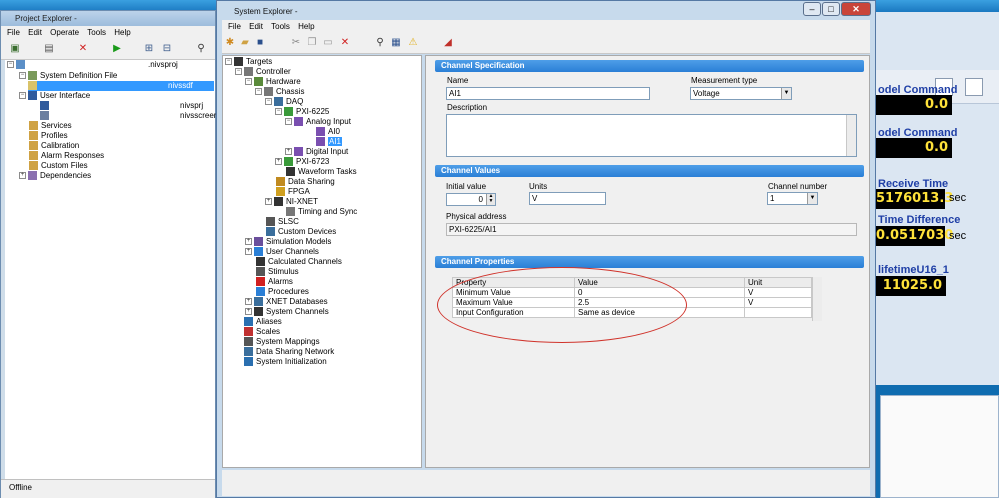 The width and height of the screenshot is (999, 498). I want to click on tree-item: − .nivsproj, so click(92, 65).